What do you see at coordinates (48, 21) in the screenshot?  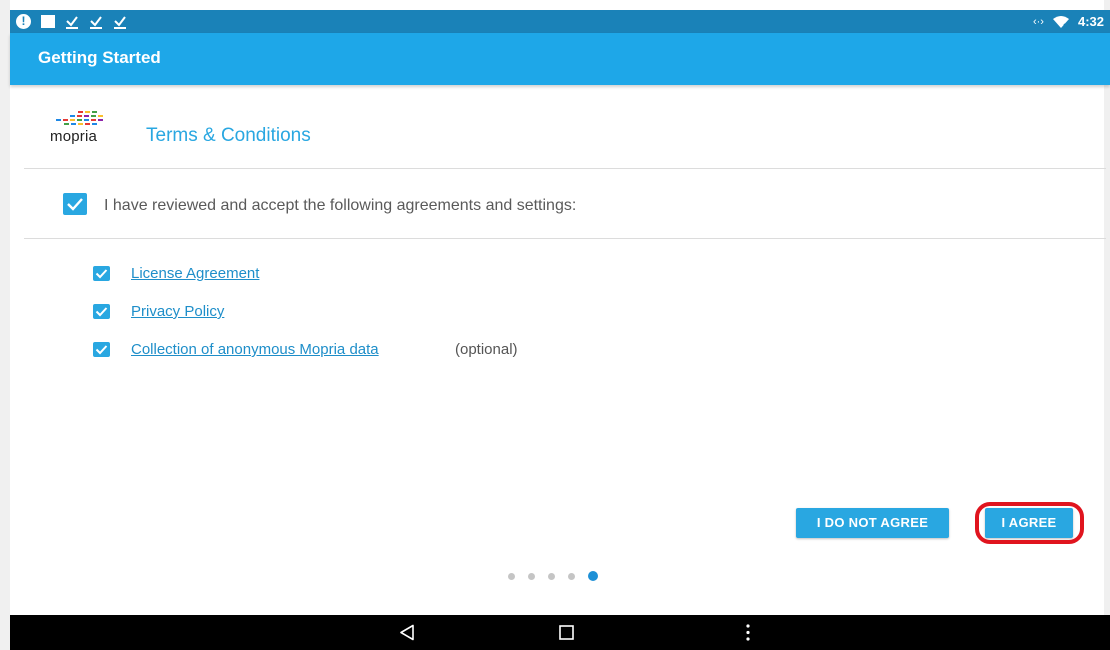 I see `square-icon` at bounding box center [48, 21].